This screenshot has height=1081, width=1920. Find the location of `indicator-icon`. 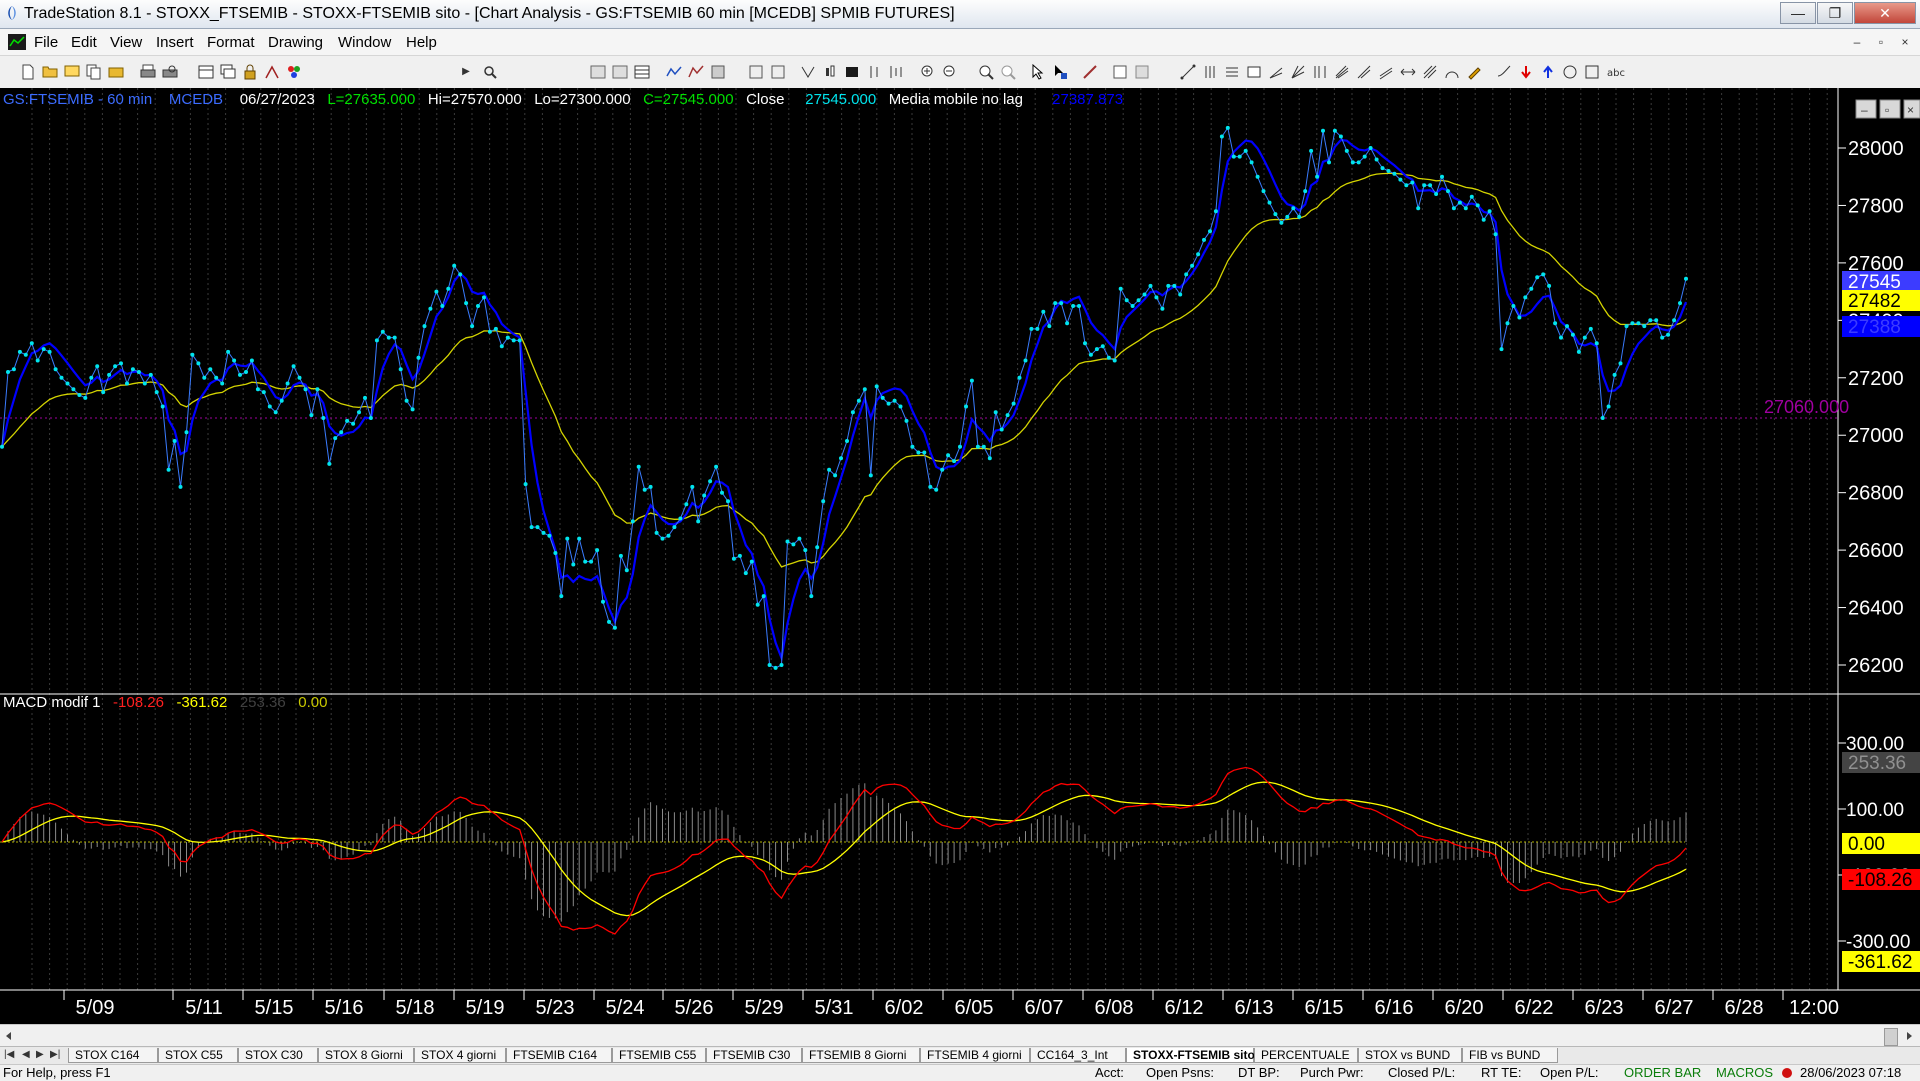

indicator-icon is located at coordinates (674, 72).